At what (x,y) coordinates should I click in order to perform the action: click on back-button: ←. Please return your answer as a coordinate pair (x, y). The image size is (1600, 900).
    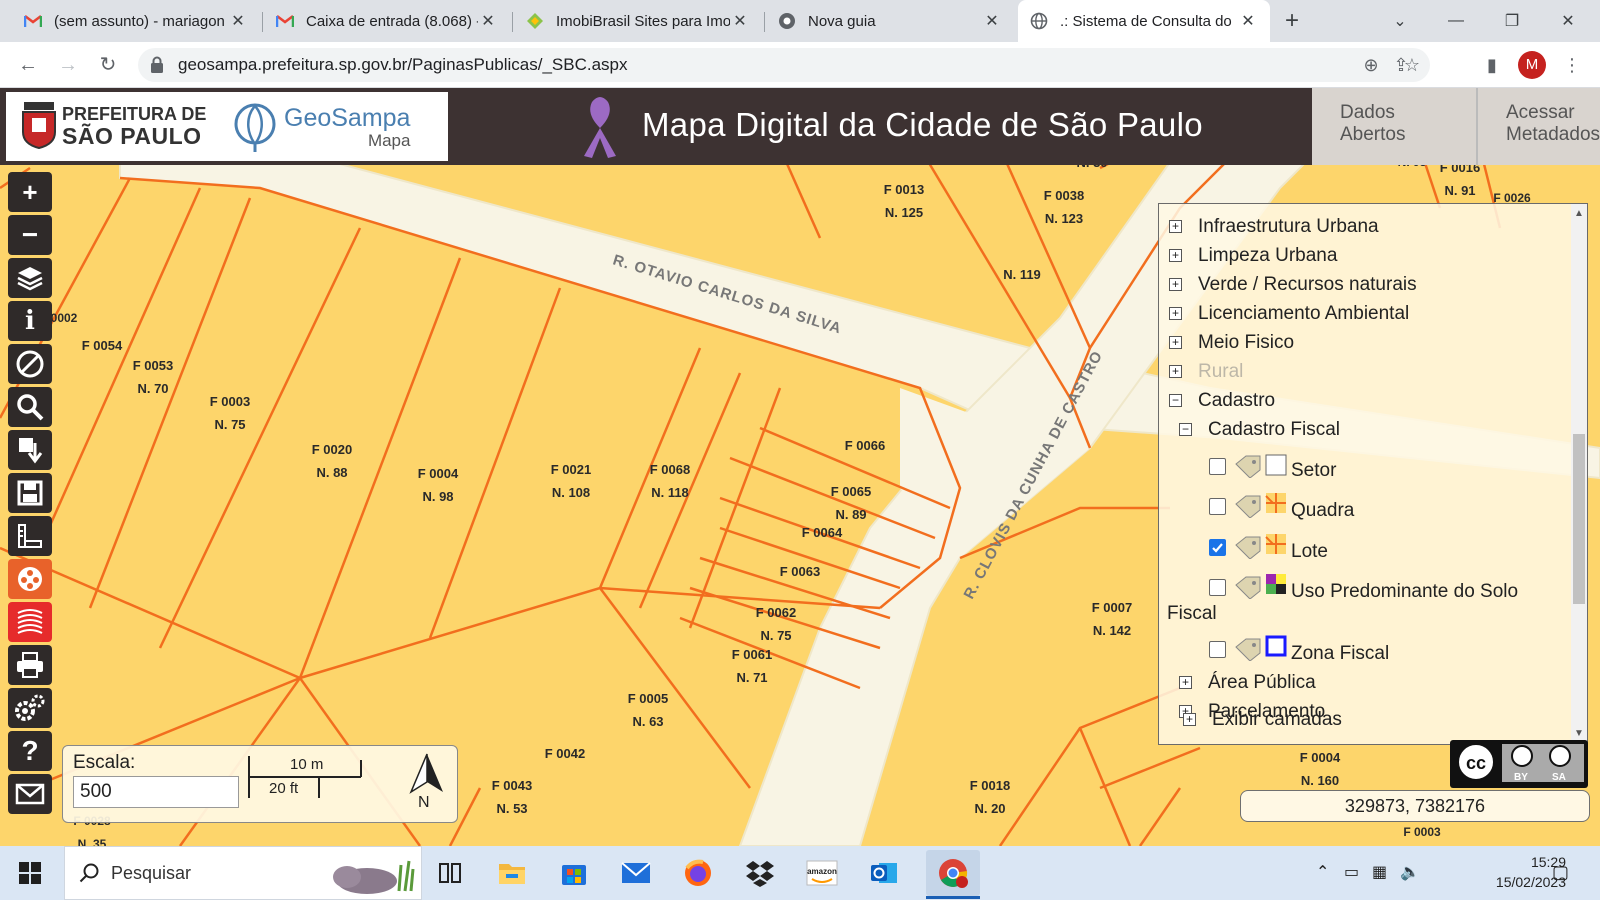
    Looking at the image, I should click on (28, 65).